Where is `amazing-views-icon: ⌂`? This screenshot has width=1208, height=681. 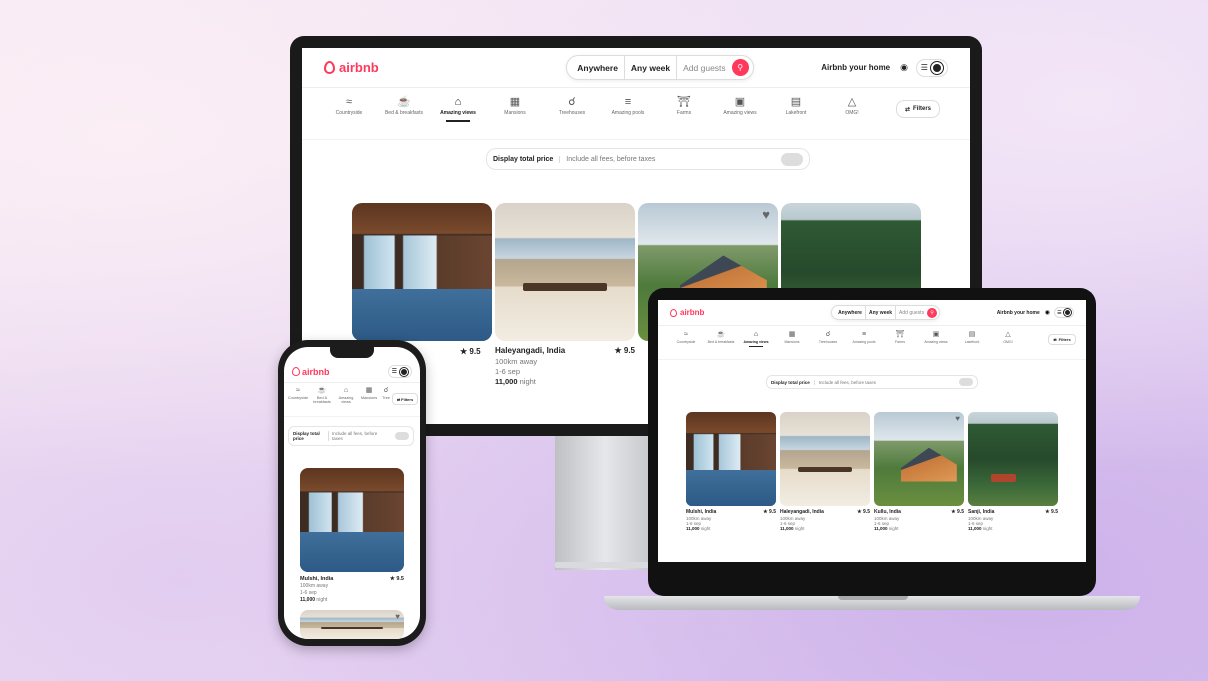 amazing-views-icon: ⌂ is located at coordinates (458, 102).